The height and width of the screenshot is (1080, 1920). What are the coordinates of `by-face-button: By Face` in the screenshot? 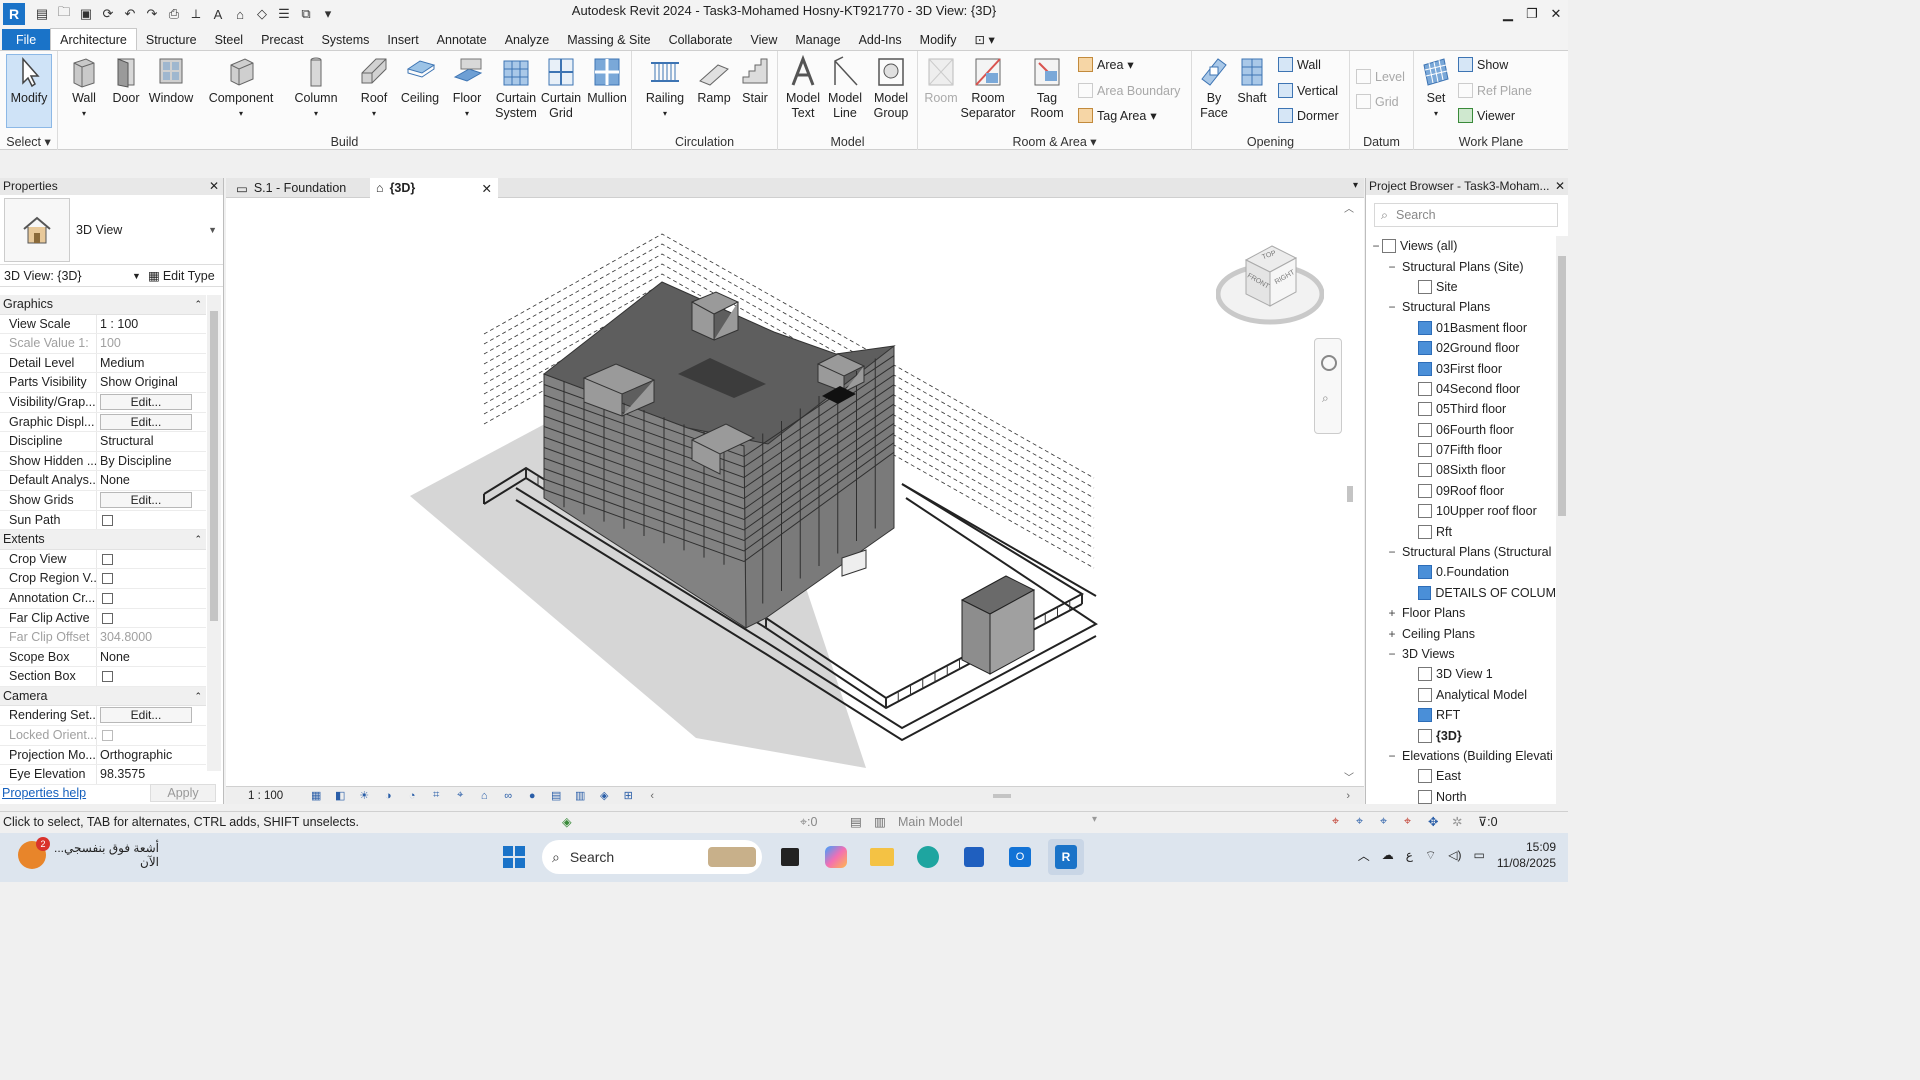 It's located at (1214, 88).